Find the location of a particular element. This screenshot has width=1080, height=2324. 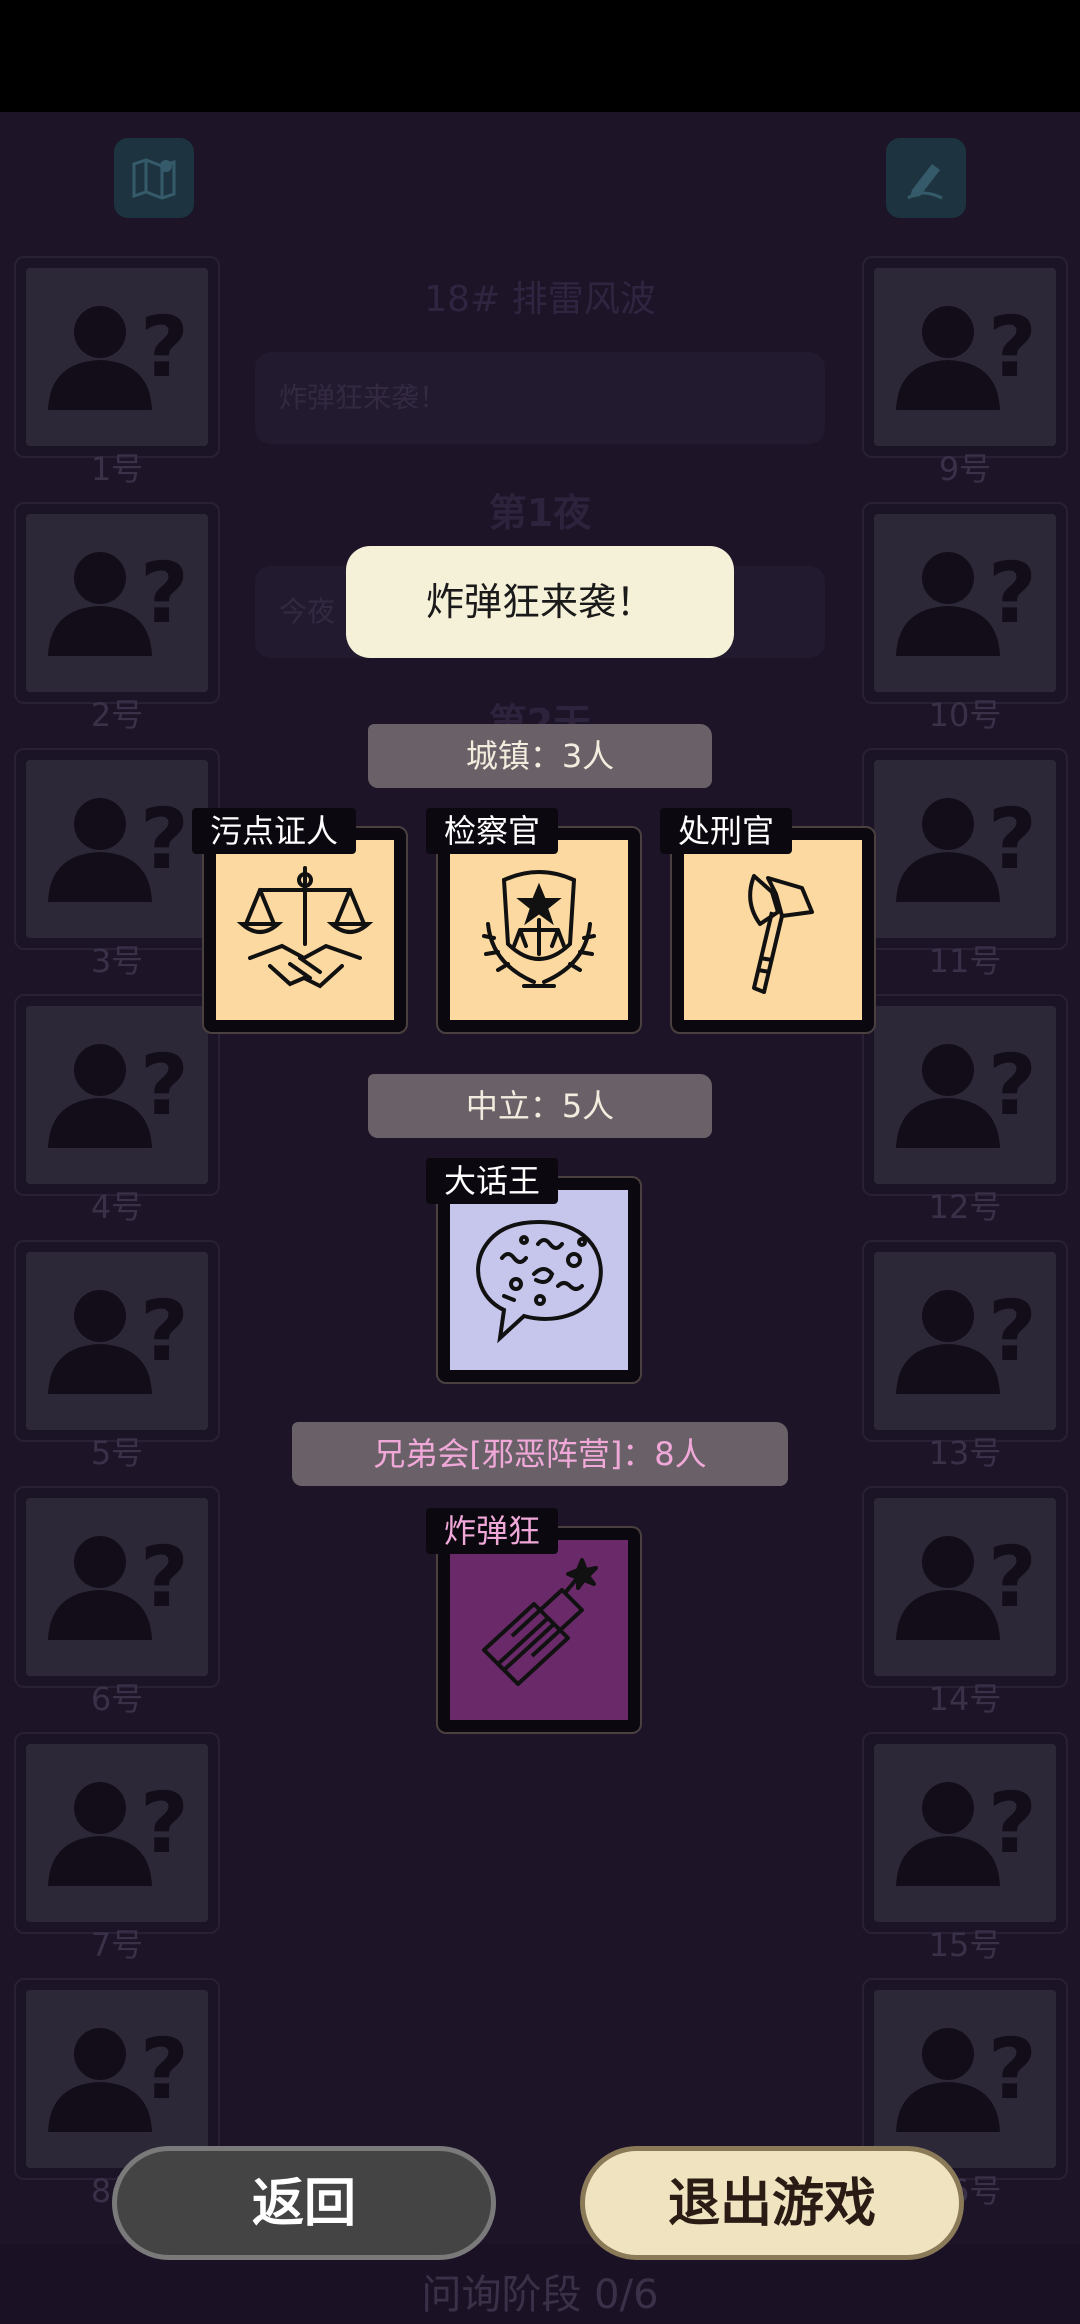

role-card-bomber: 炸弹狂 is located at coordinates (534, 1621).